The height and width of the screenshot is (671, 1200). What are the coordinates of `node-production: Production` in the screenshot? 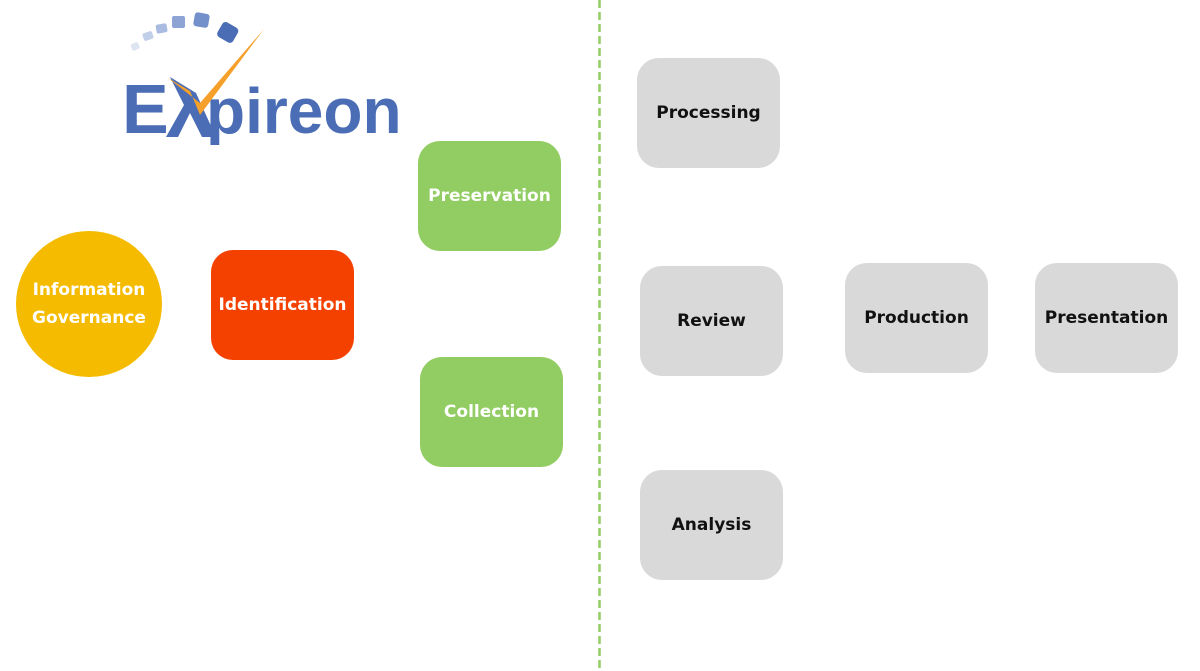 It's located at (916, 318).